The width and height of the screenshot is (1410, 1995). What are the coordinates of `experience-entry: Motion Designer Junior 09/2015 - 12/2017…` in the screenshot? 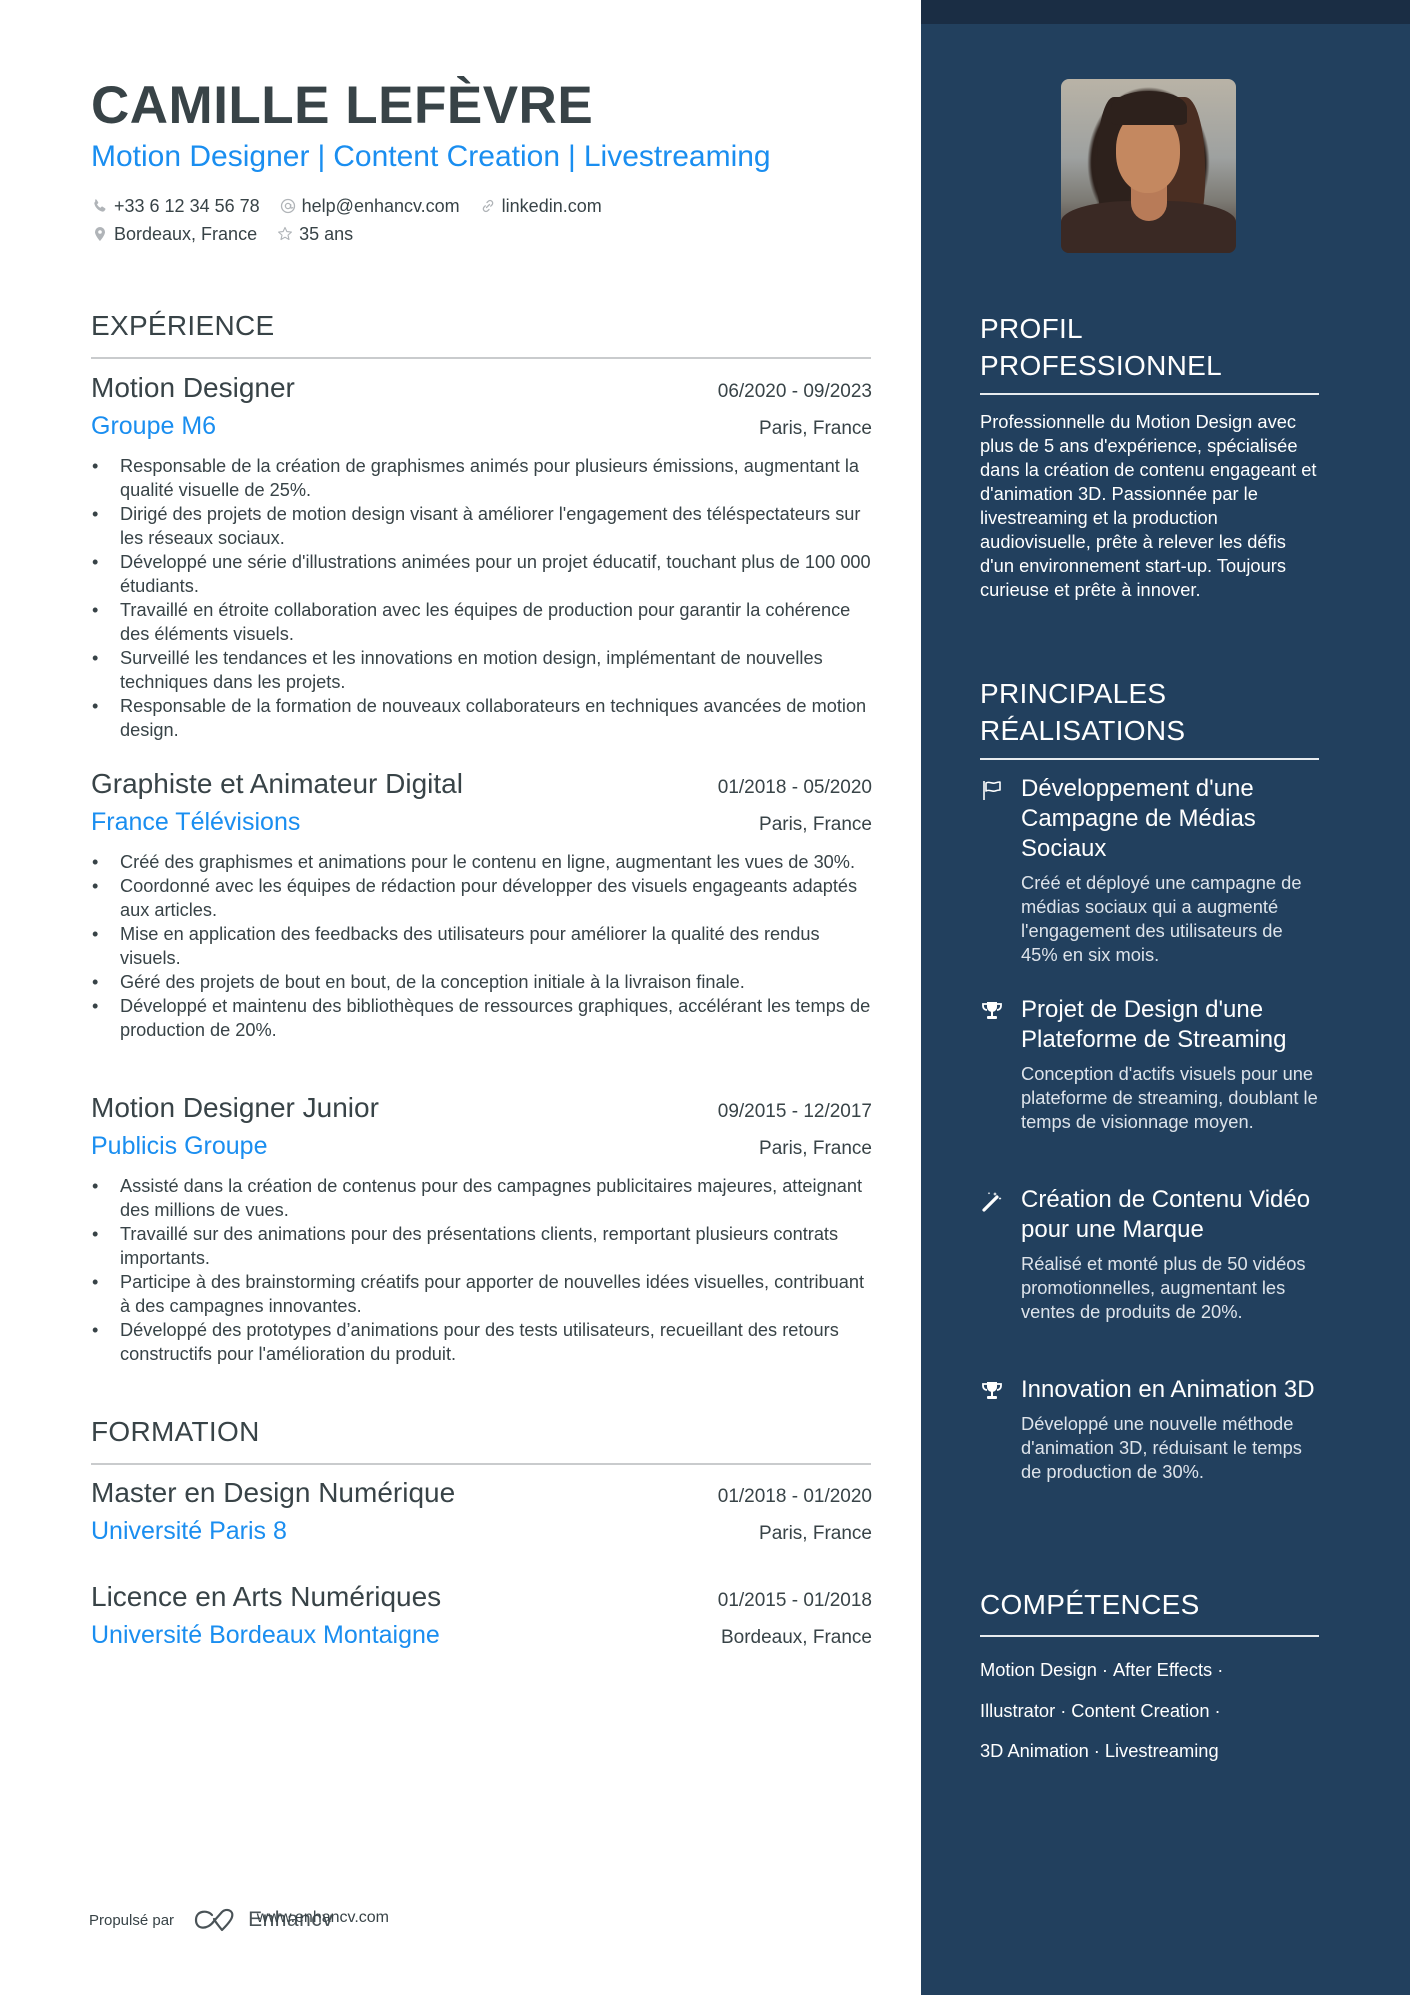 It's located at (481, 1229).